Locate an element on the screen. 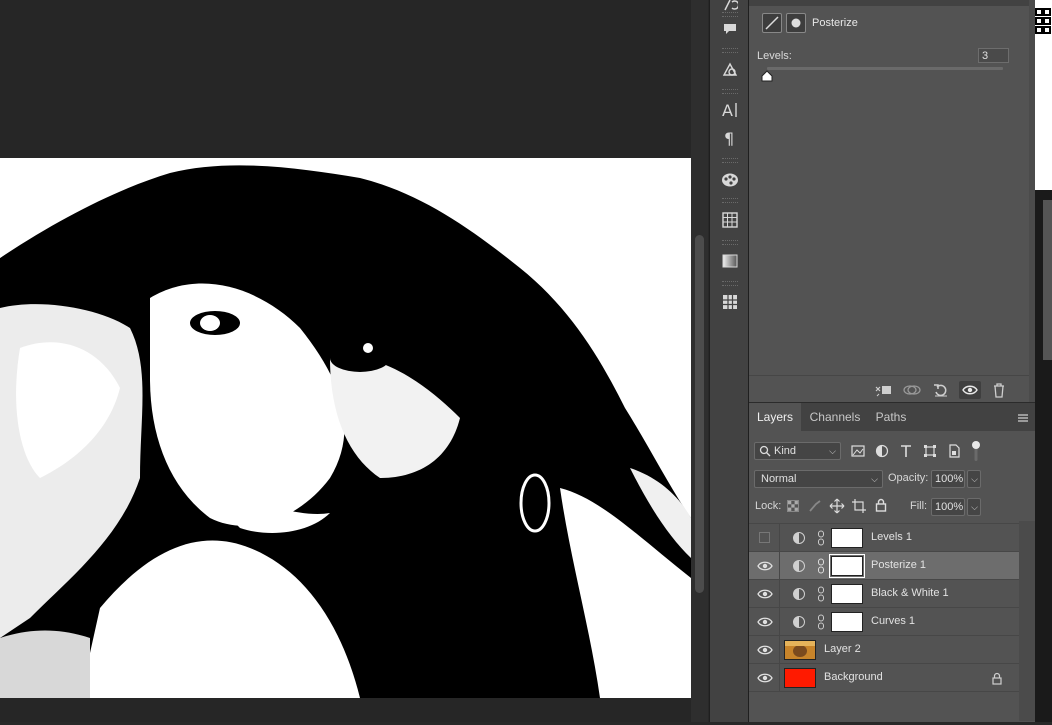  layer-row-background: Background is located at coordinates (884, 678).